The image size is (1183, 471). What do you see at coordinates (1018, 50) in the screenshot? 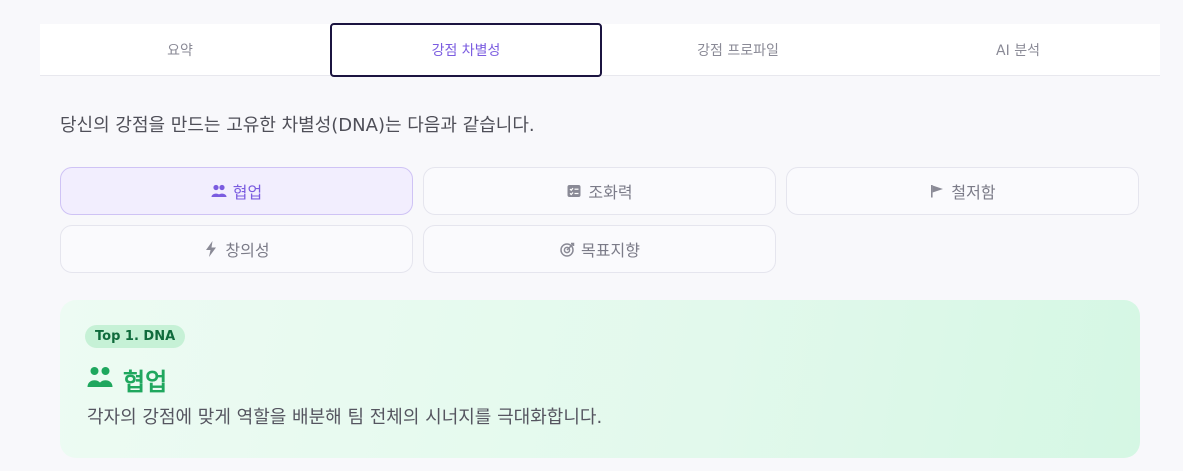
I see `tab-ai-analysis: AI 분석` at bounding box center [1018, 50].